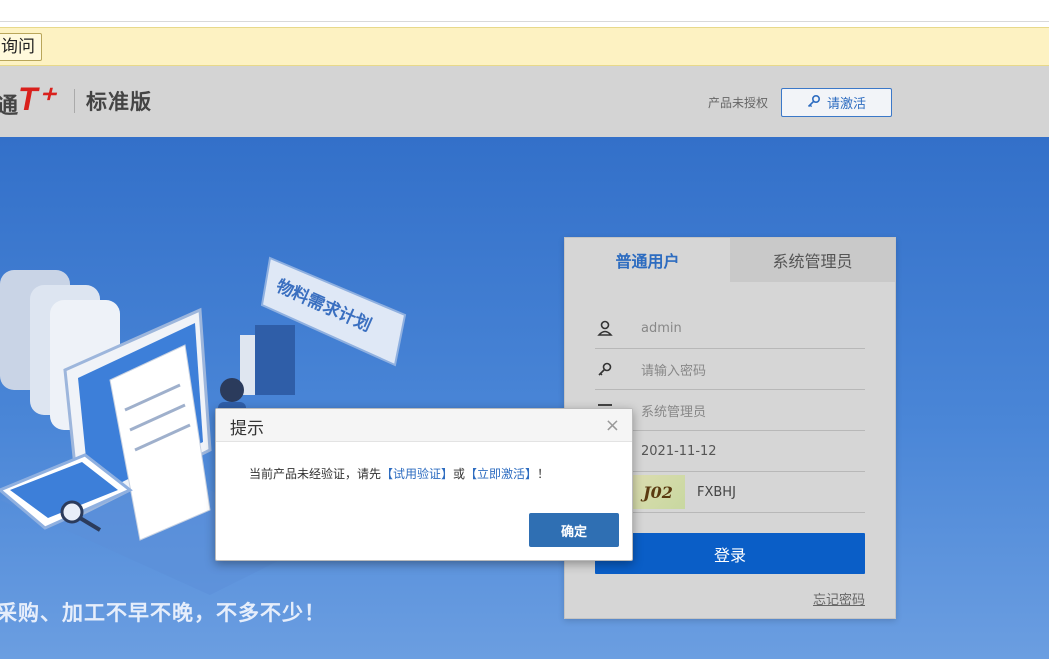  What do you see at coordinates (424, 425) in the screenshot?
I see `dialog-header: 提示 ×` at bounding box center [424, 425].